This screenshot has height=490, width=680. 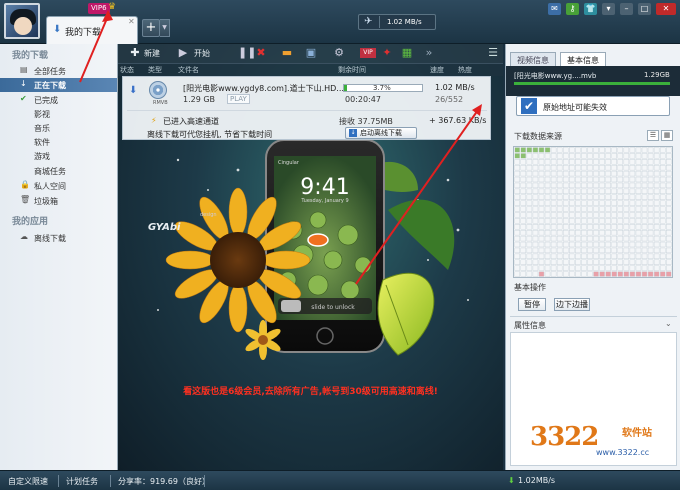 I want to click on phone-time: 9:41, so click(x=324, y=187).